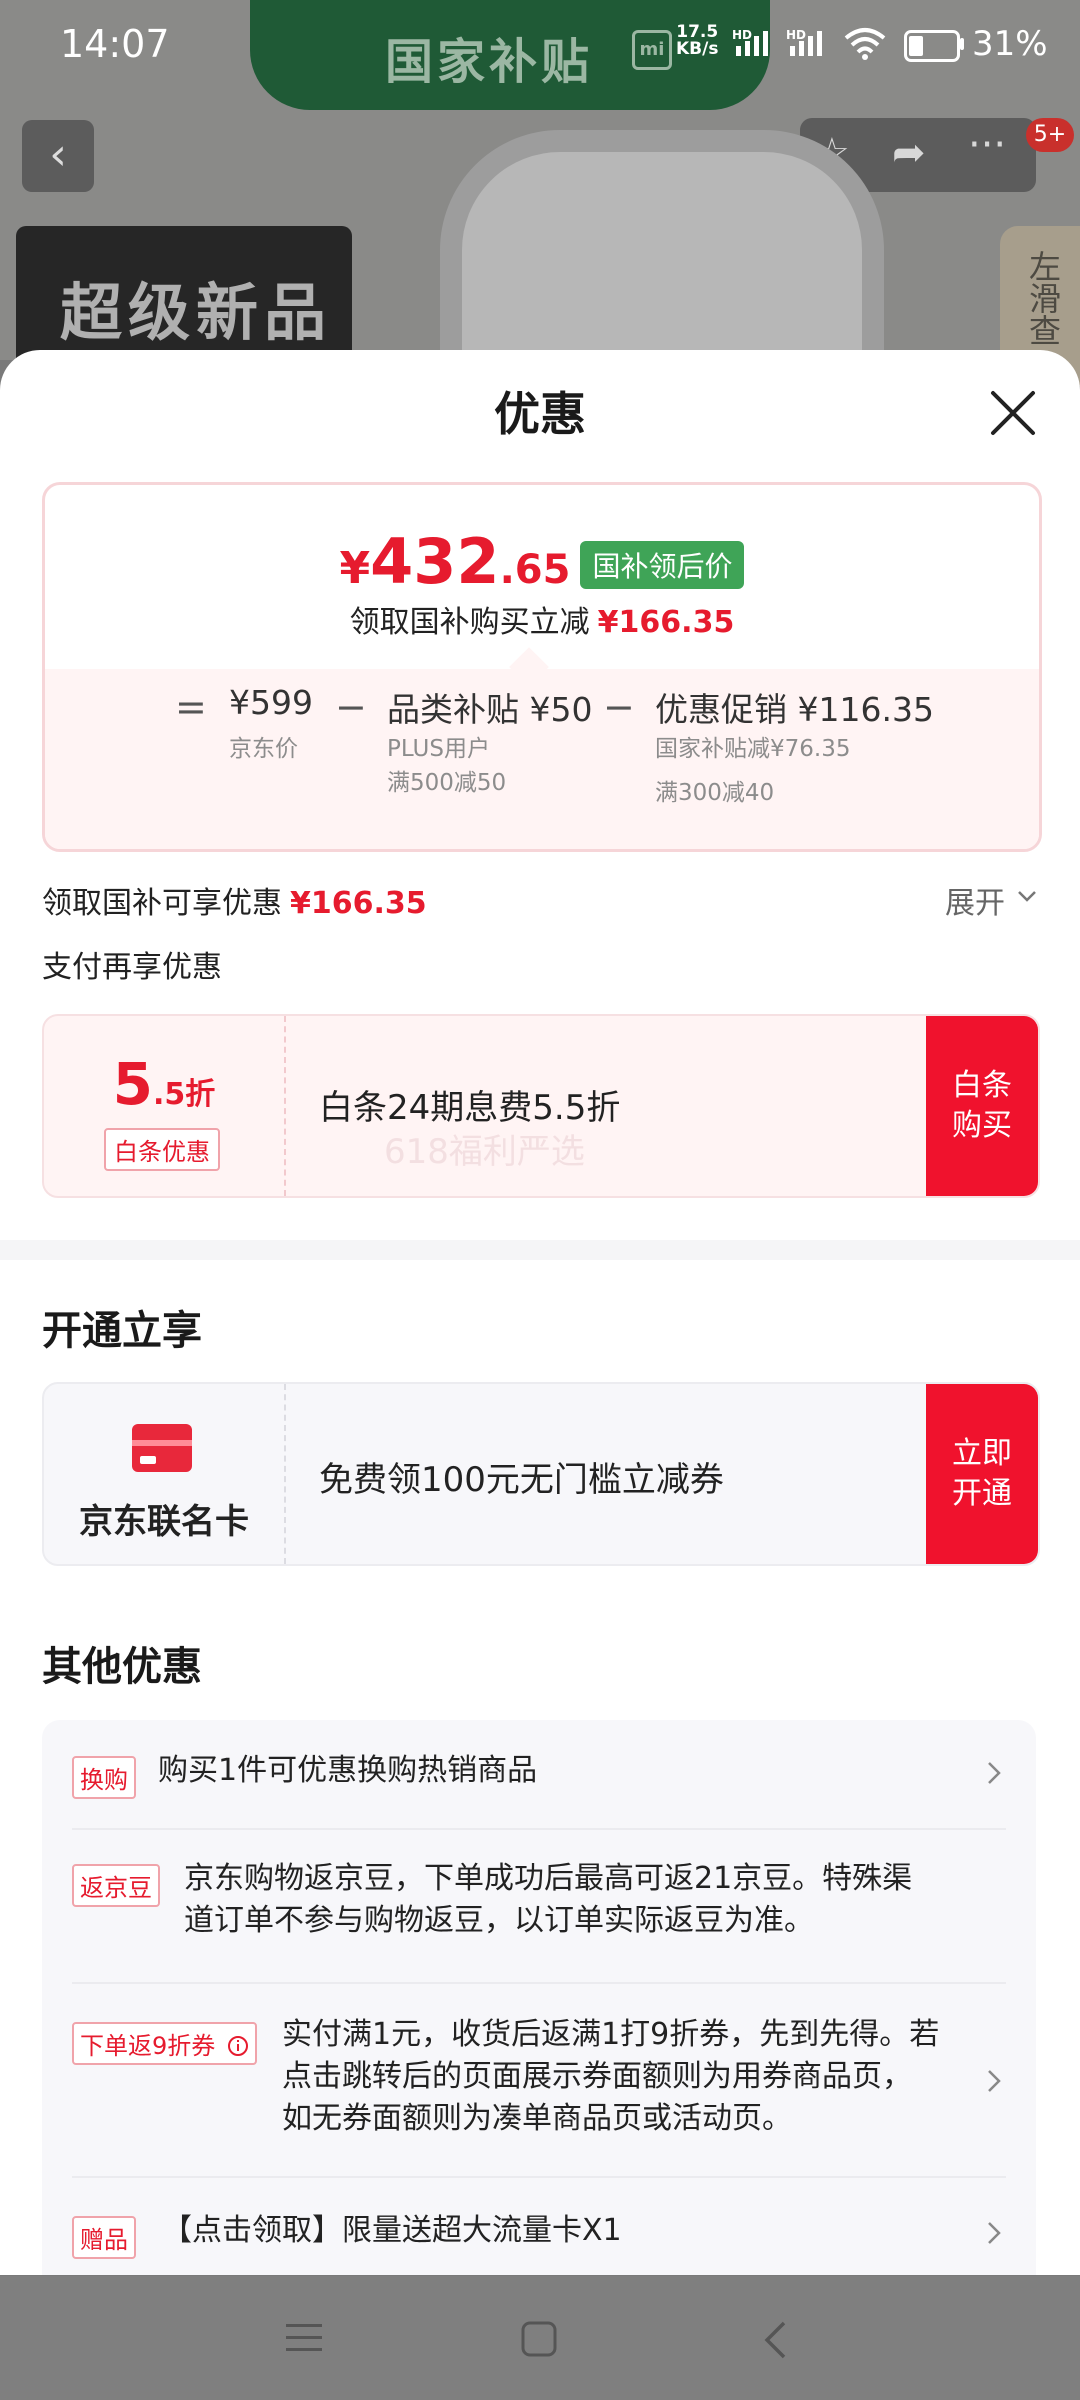  I want to click on back-icon: ‹, so click(58, 154).